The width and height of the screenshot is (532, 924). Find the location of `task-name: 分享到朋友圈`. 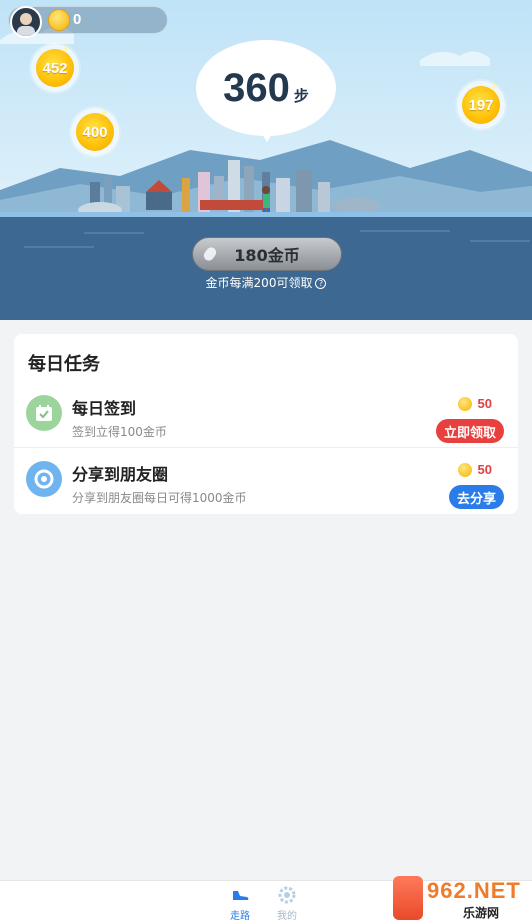

task-name: 分享到朋友圈 is located at coordinates (120, 474).